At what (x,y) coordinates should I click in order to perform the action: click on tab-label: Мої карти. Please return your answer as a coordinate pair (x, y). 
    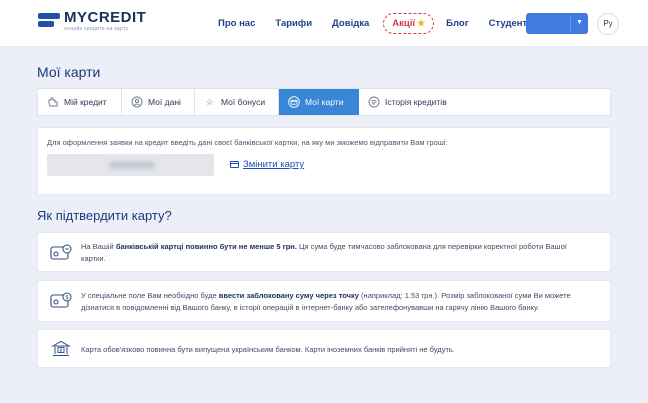
    Looking at the image, I should click on (324, 102).